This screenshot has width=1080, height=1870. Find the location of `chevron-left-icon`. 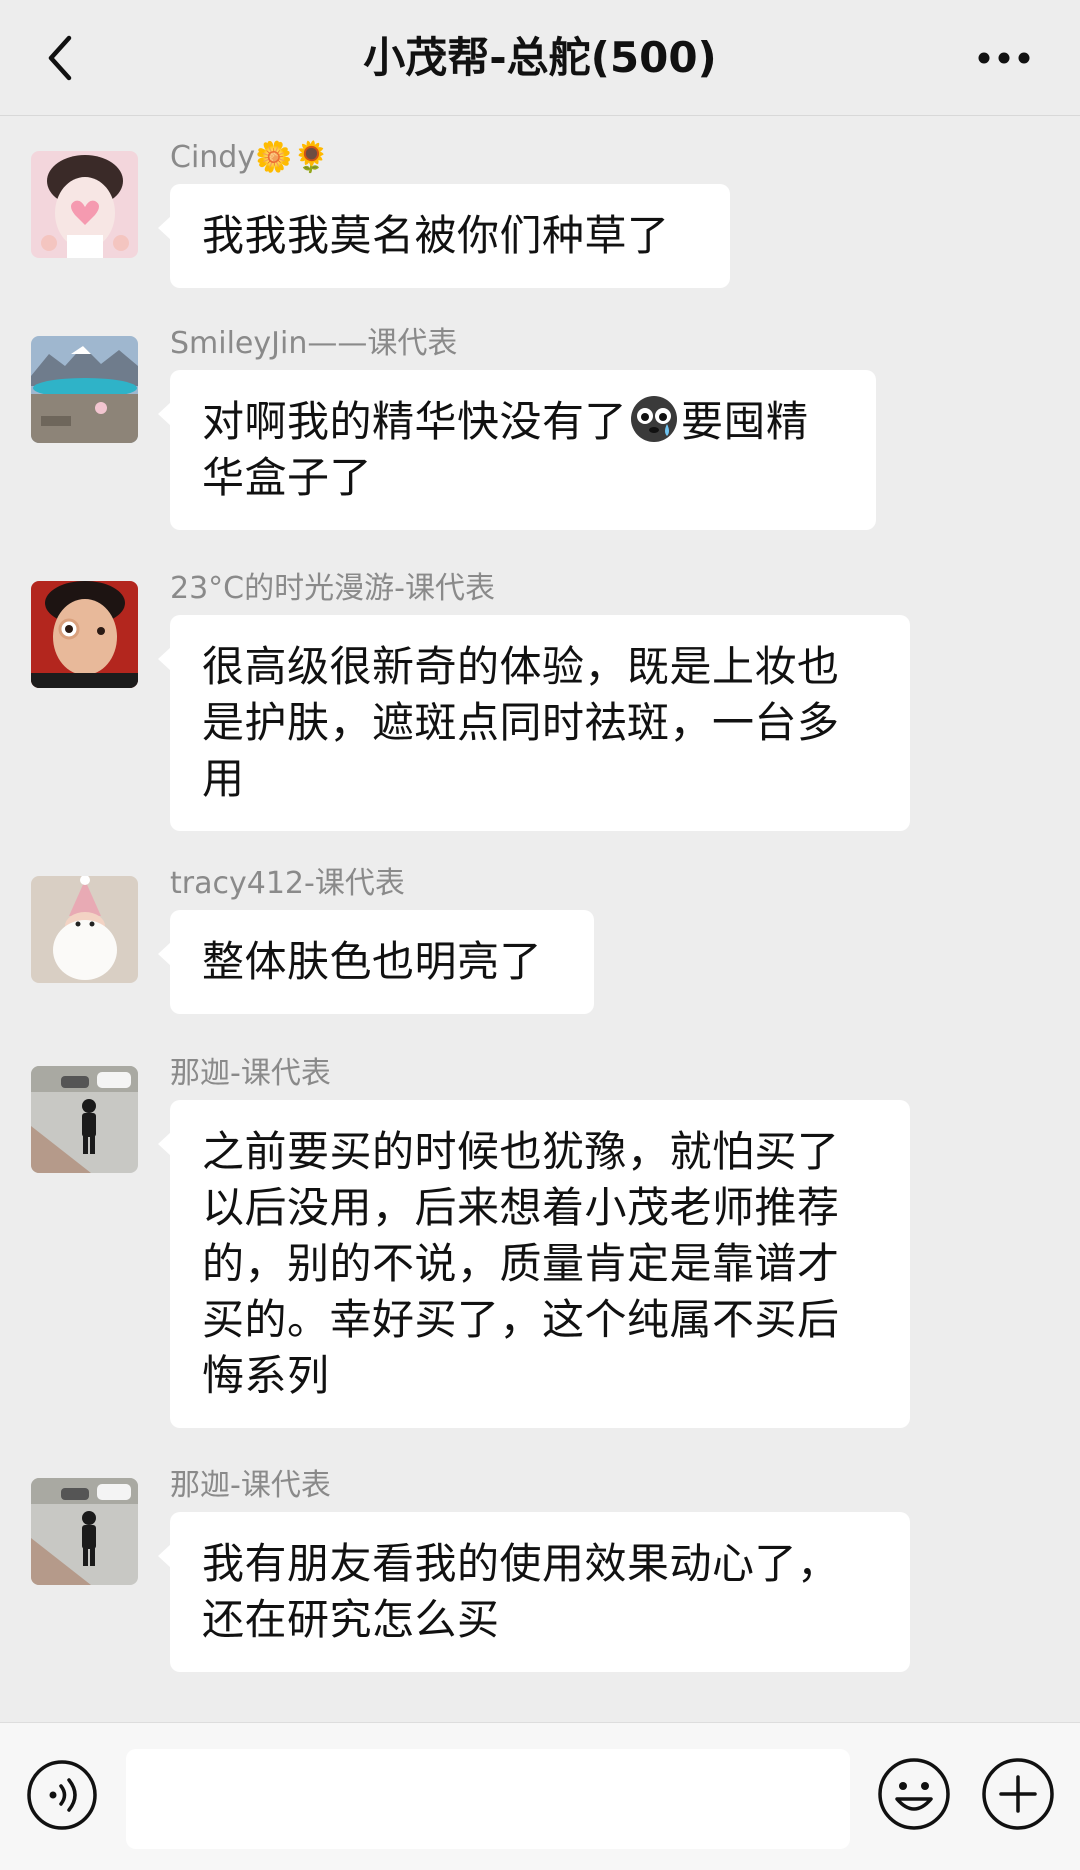

chevron-left-icon is located at coordinates (60, 58).